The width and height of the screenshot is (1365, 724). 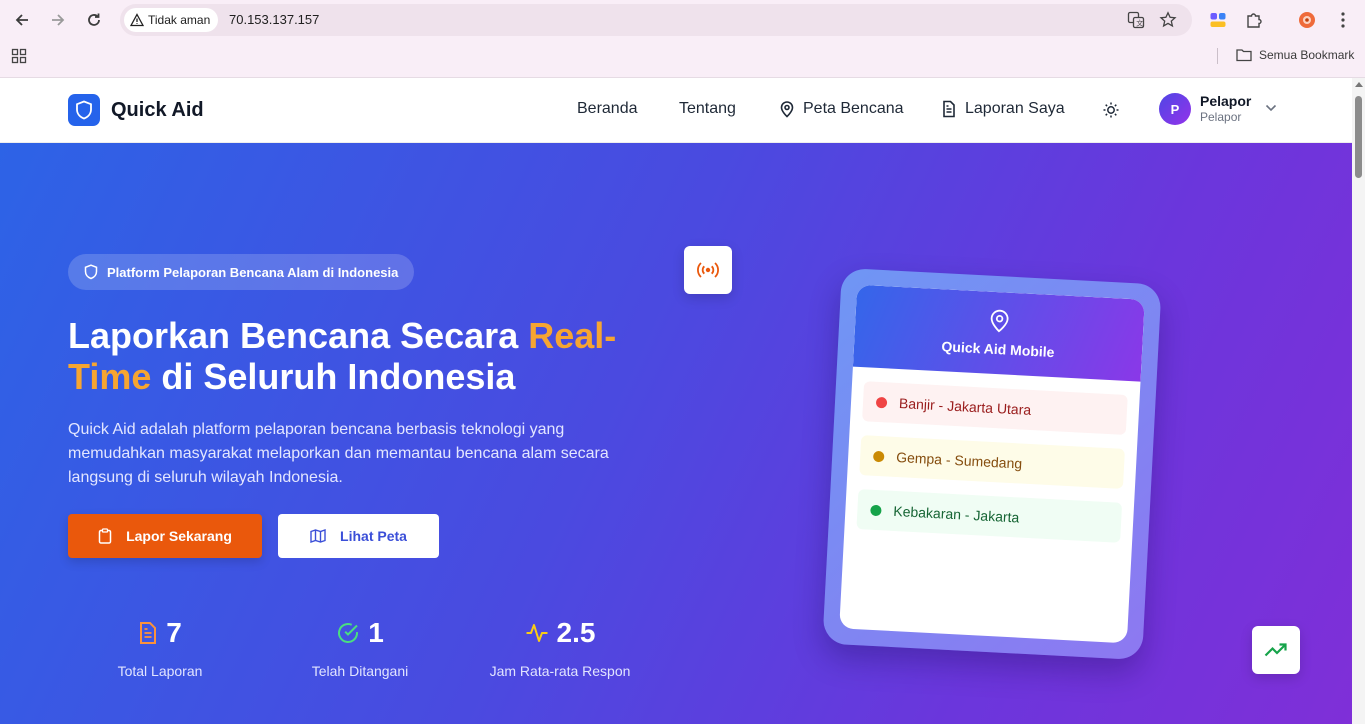 I want to click on report-now-label: Lapor Sekarang, so click(x=179, y=536).